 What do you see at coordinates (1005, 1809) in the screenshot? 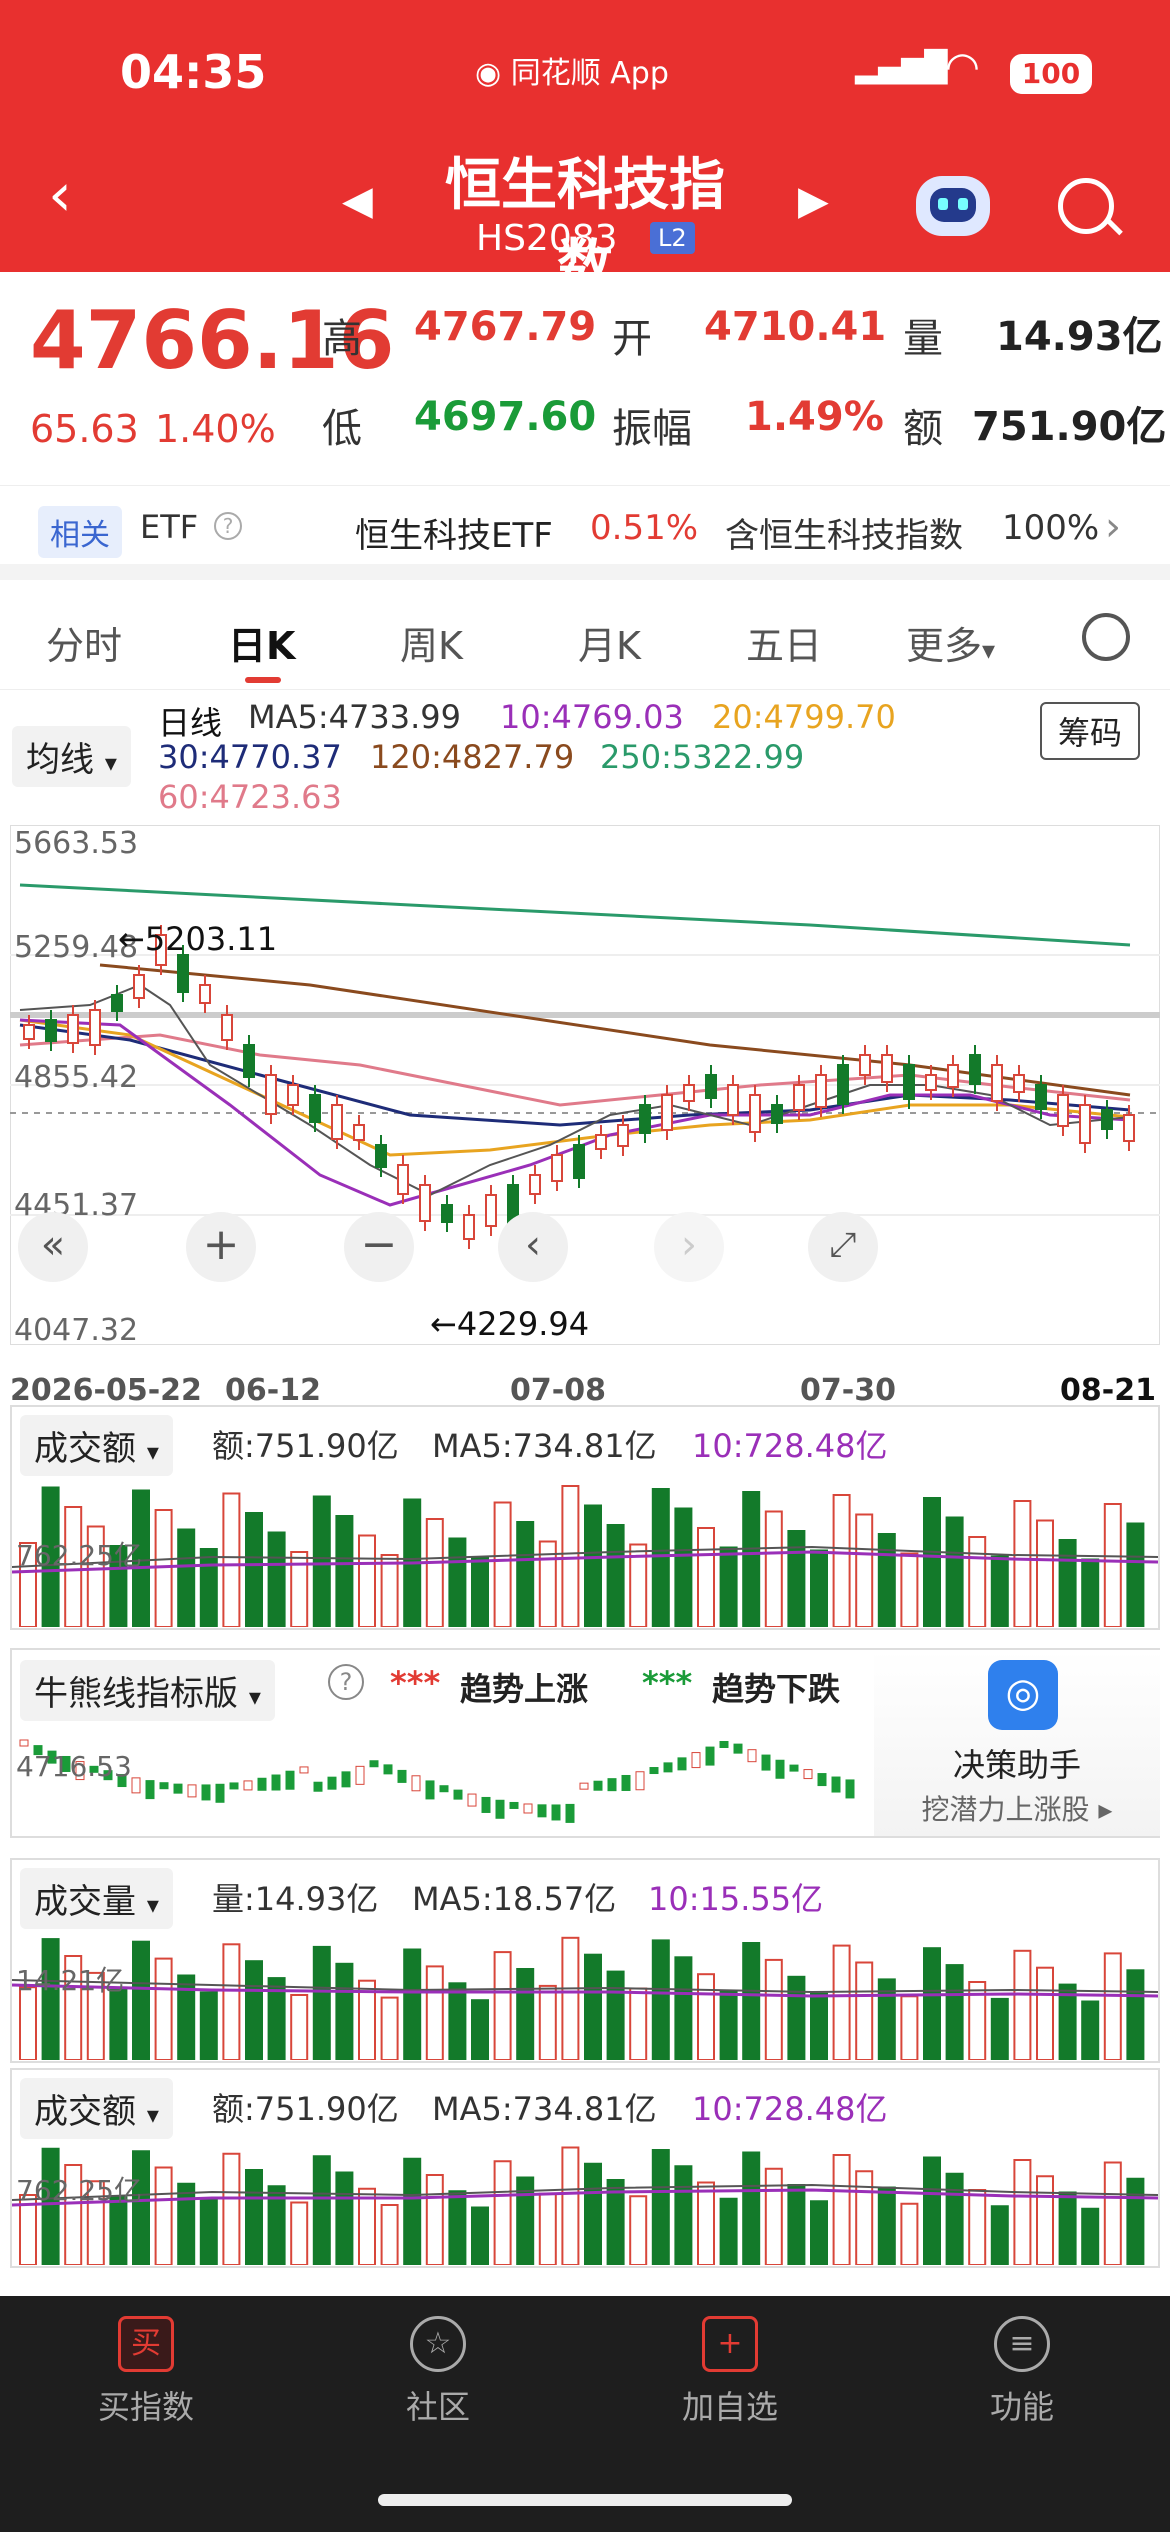
I see `decision-assistant-sub-text: 挖潜力上涨股` at bounding box center [1005, 1809].